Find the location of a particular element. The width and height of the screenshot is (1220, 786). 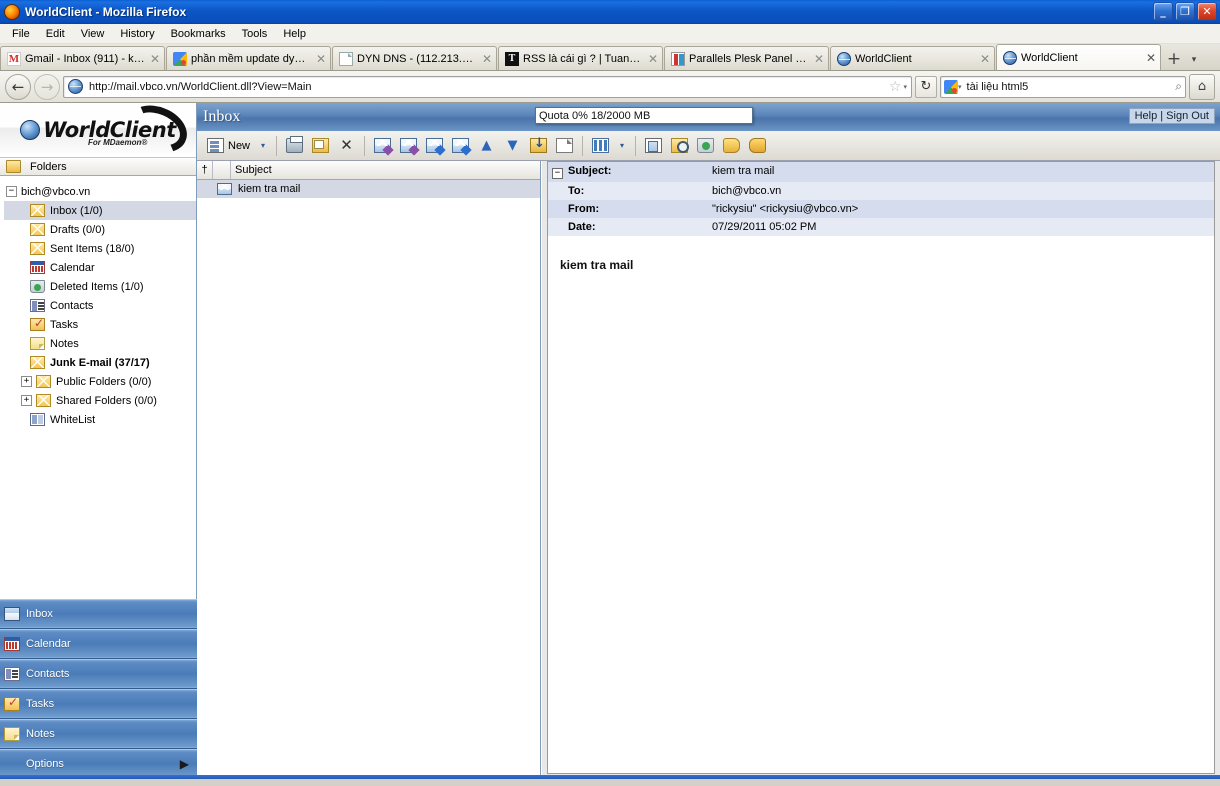

folder-item-contacts: Contacts is located at coordinates (100, 305).